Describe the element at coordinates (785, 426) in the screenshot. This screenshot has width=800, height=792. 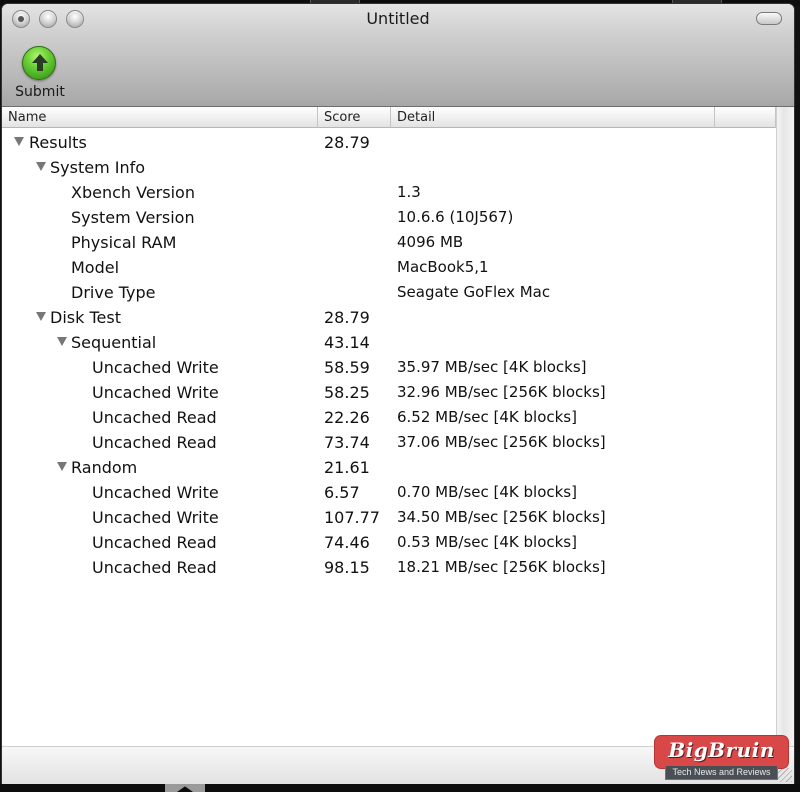
I see `vertical-scrollbar` at that location.